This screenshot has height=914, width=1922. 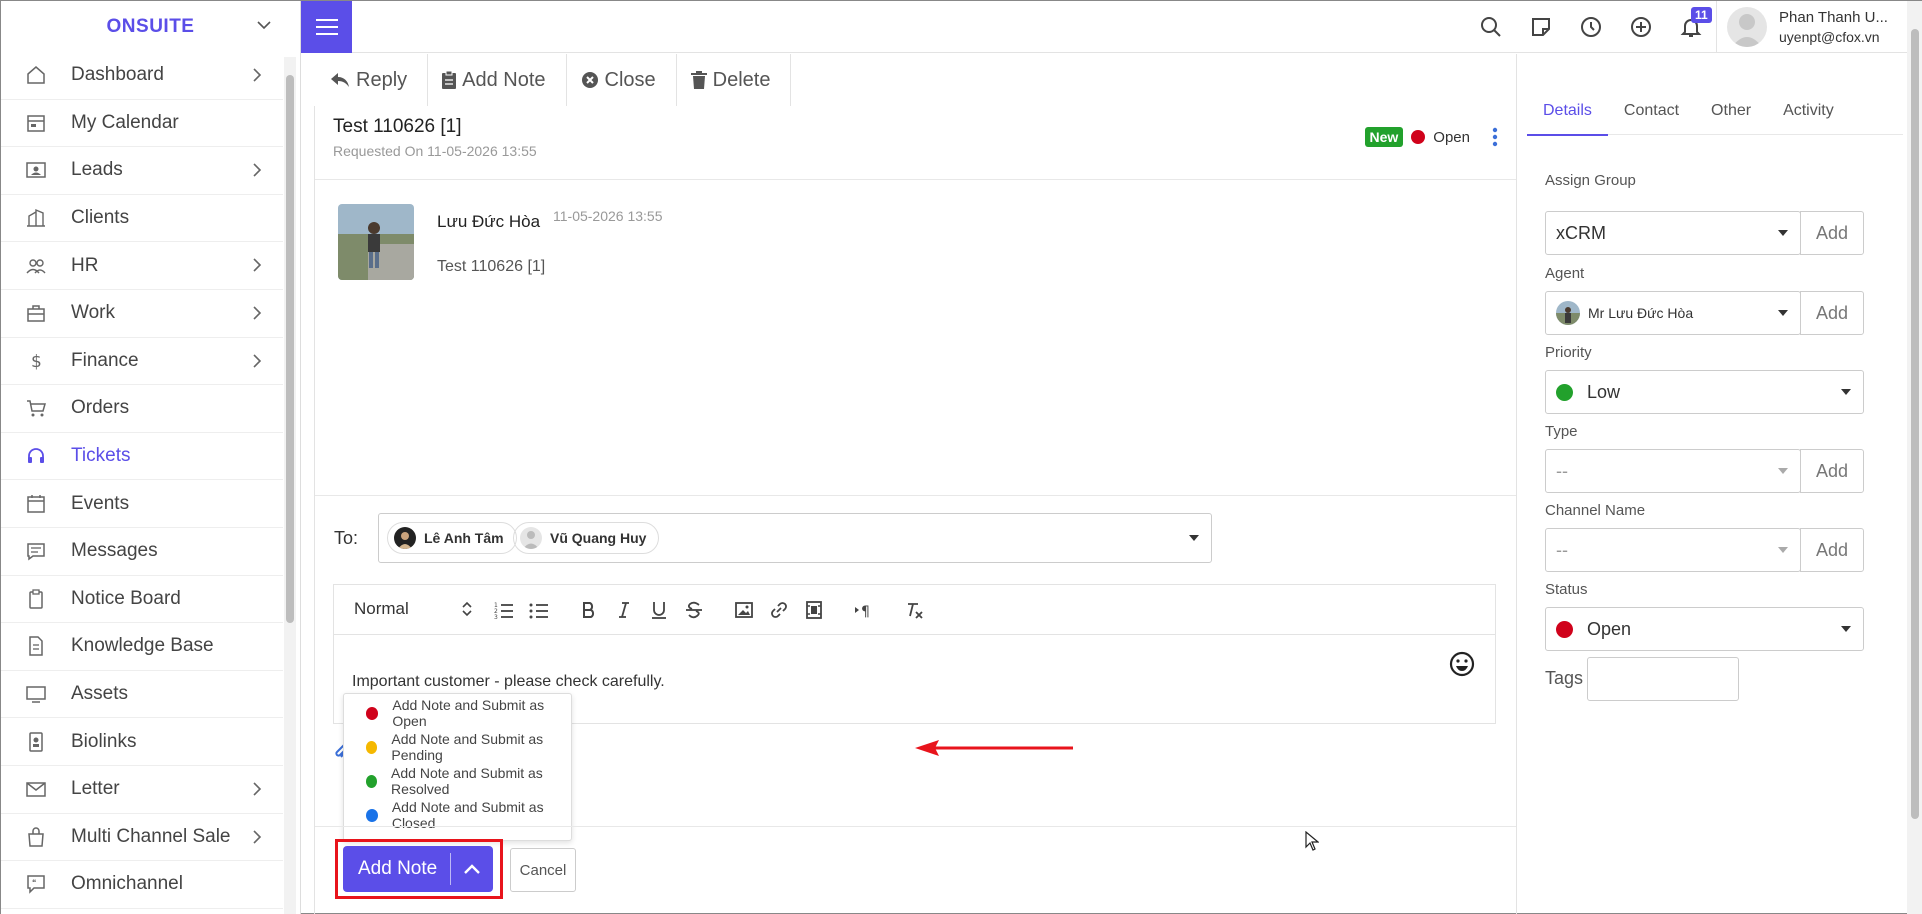 I want to click on sidebar-item-multi-channel-sale: Multi Channel Sale, so click(x=142, y=838).